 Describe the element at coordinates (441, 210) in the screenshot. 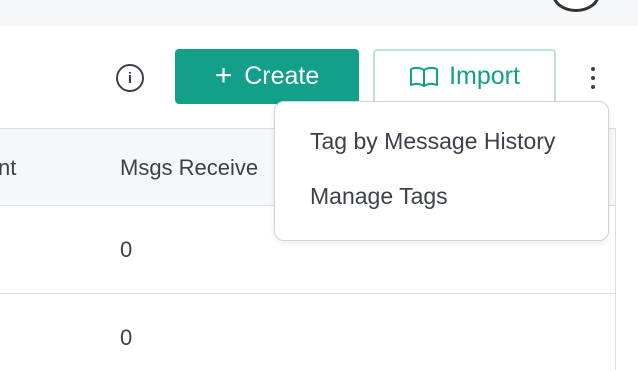

I see `menu-item-manage-tags: Manage Tags` at that location.